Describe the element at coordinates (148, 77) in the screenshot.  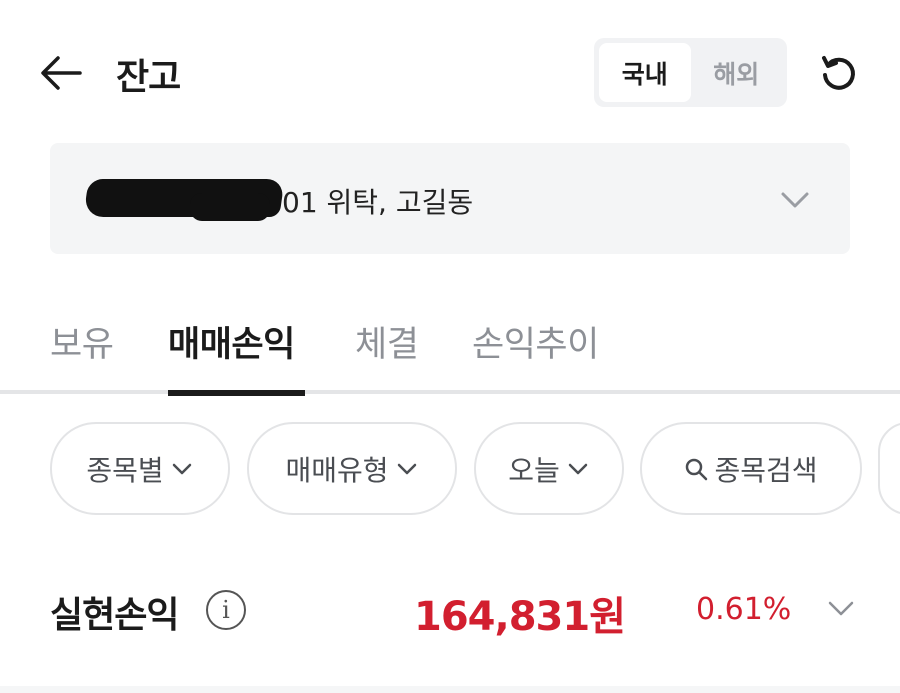
I see `page-title: 잔고` at that location.